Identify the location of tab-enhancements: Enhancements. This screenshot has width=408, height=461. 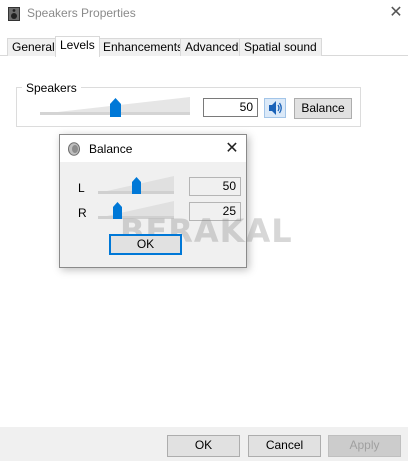
(143, 47).